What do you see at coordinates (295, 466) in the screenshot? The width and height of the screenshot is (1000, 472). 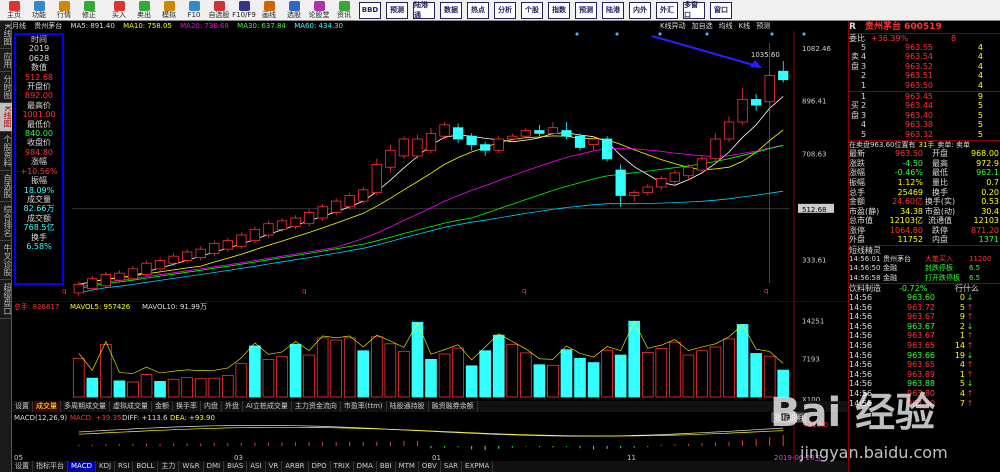 I see `indicator-tab-12: ARBR` at bounding box center [295, 466].